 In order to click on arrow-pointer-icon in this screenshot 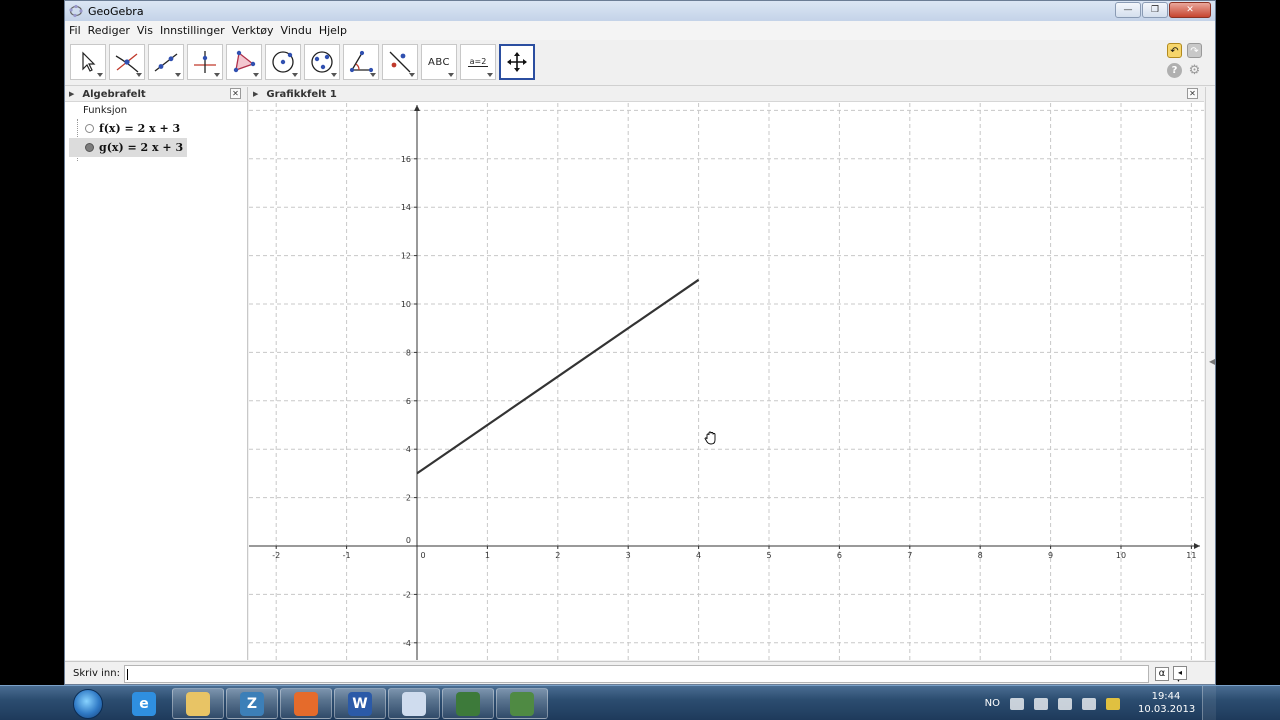, I will do `click(89, 61)`.